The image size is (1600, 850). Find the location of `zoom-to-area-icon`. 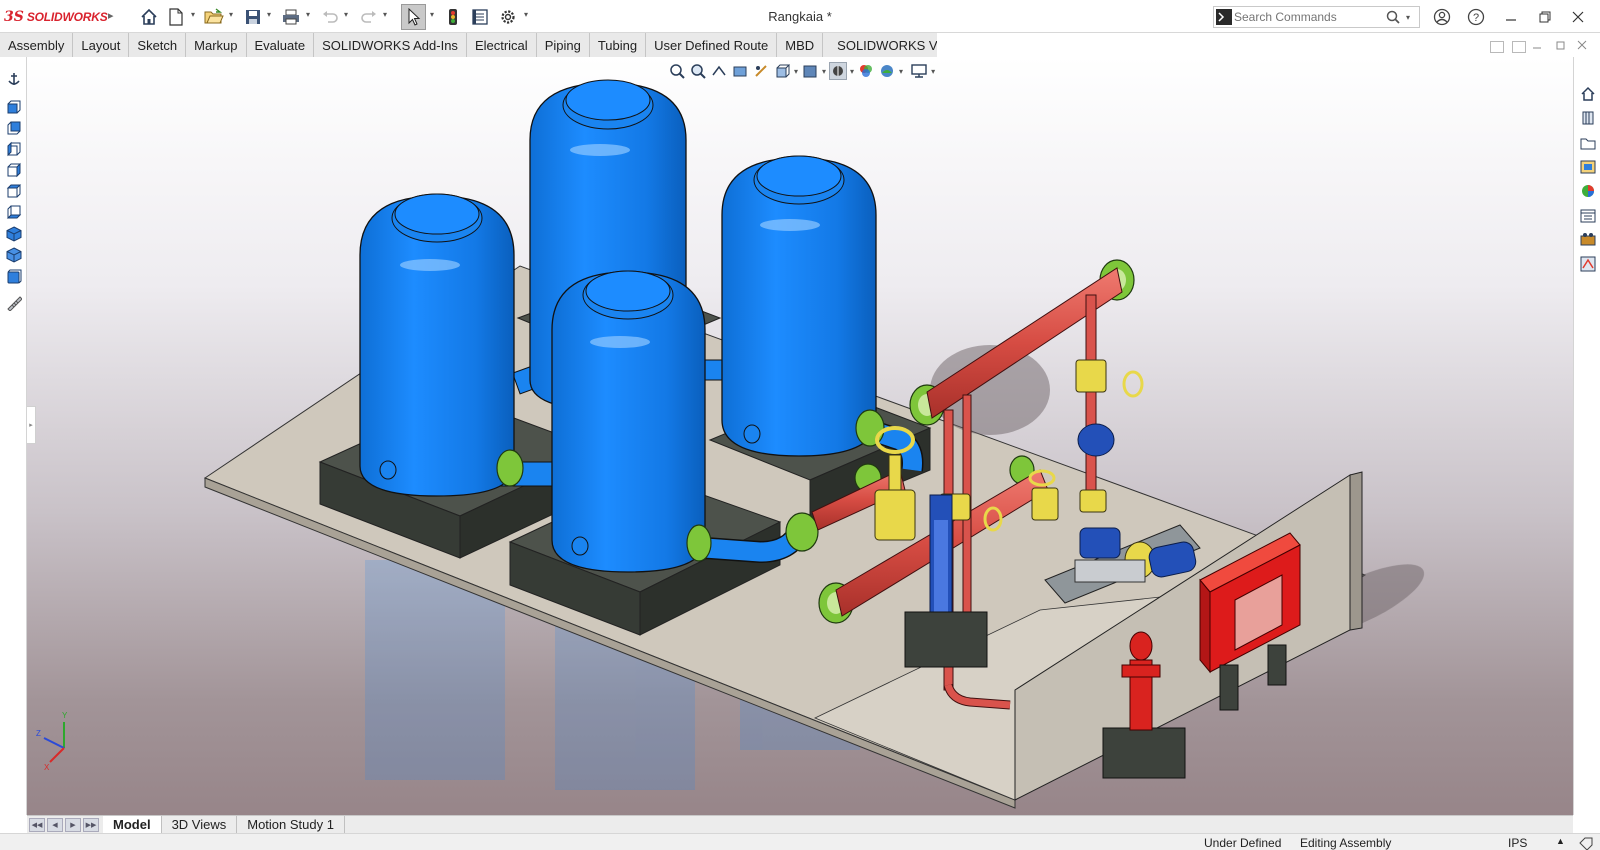

zoom-to-area-icon is located at coordinates (698, 71).